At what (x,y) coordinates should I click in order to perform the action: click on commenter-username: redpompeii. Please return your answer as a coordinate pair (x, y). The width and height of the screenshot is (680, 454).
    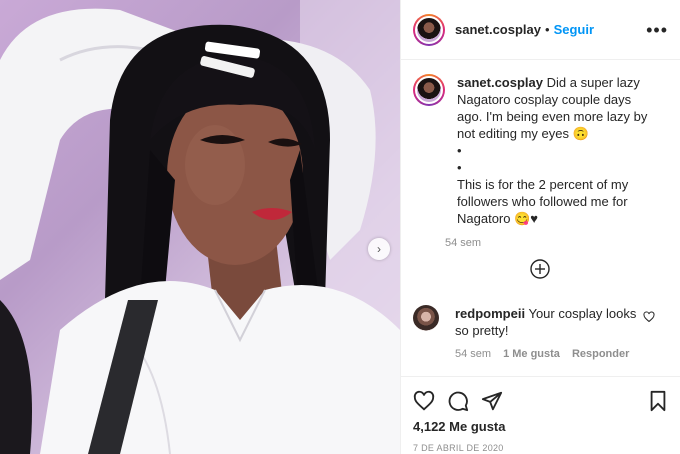
    Looking at the image, I should click on (490, 313).